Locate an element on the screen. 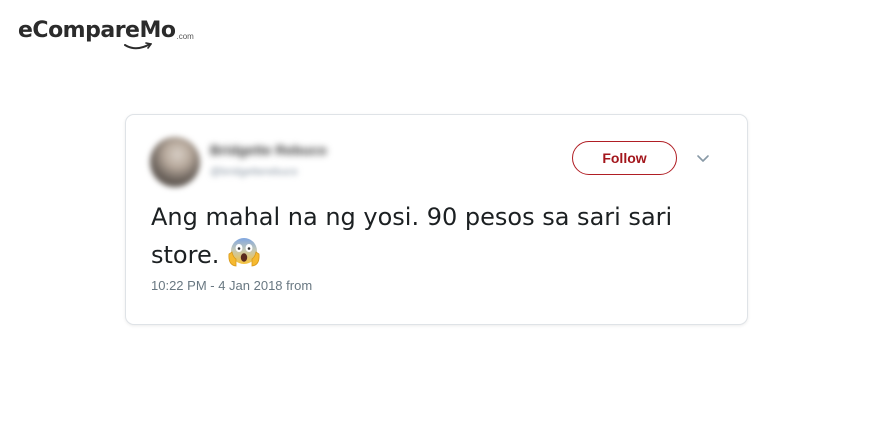 The width and height of the screenshot is (875, 432). brand-logo-domain: .com is located at coordinates (185, 36).